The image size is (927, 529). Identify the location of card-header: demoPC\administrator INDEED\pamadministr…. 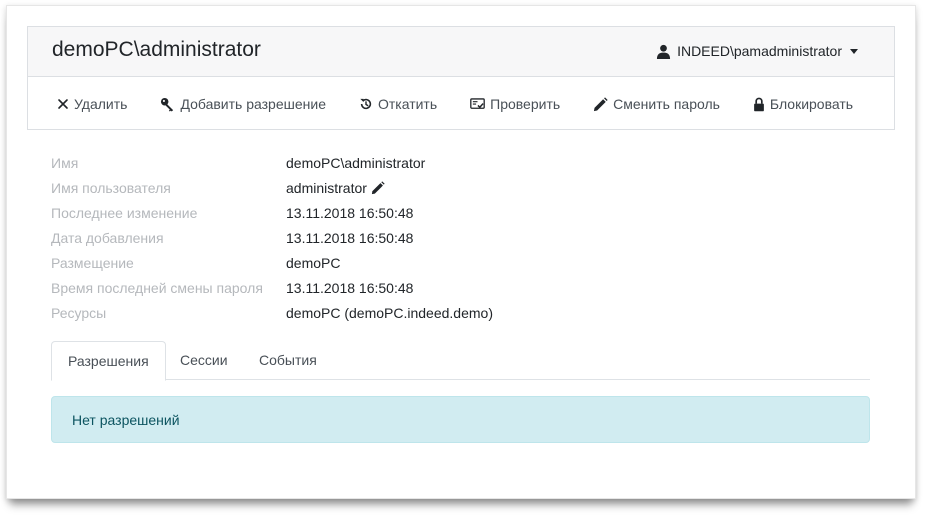
(461, 52).